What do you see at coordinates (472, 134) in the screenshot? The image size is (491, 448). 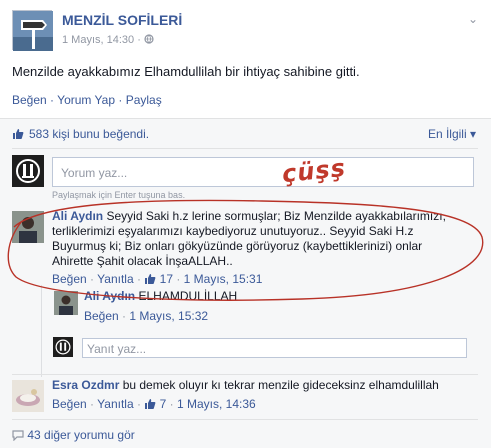 I see `caret-down-icon: ▾` at bounding box center [472, 134].